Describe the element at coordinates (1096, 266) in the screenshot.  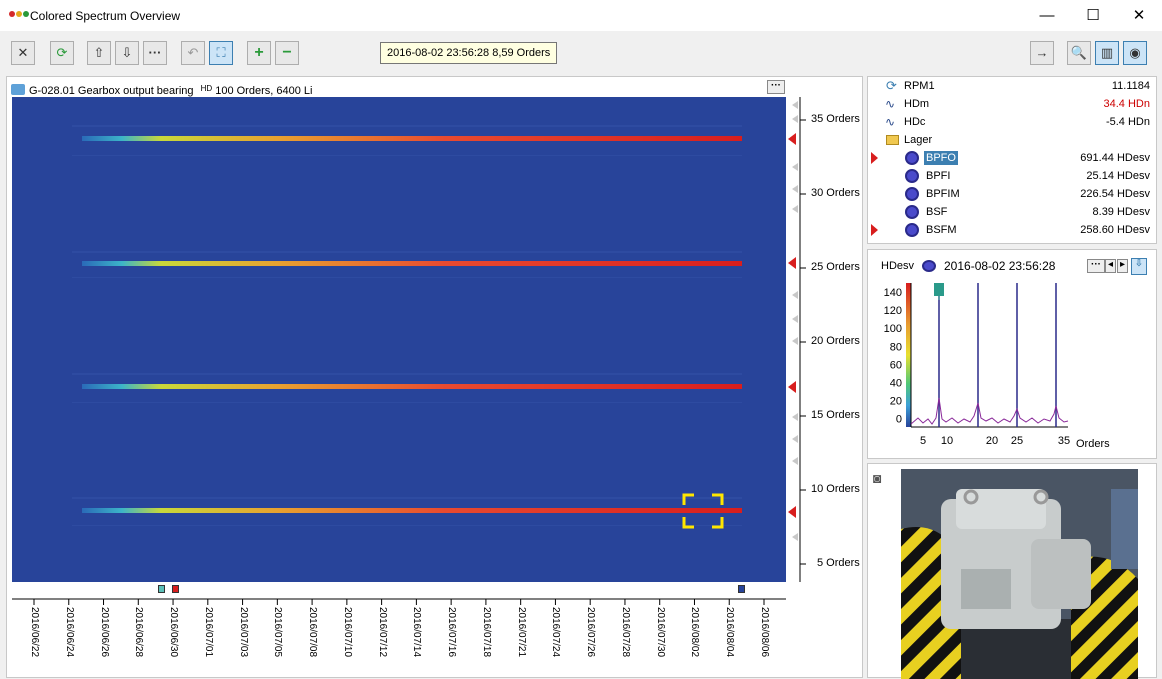
I see `spectrum-more-button: ···` at that location.